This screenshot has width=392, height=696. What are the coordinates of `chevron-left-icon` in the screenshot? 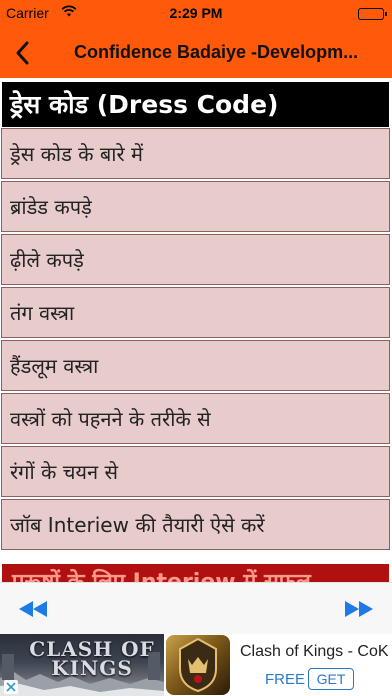 It's located at (22, 53).